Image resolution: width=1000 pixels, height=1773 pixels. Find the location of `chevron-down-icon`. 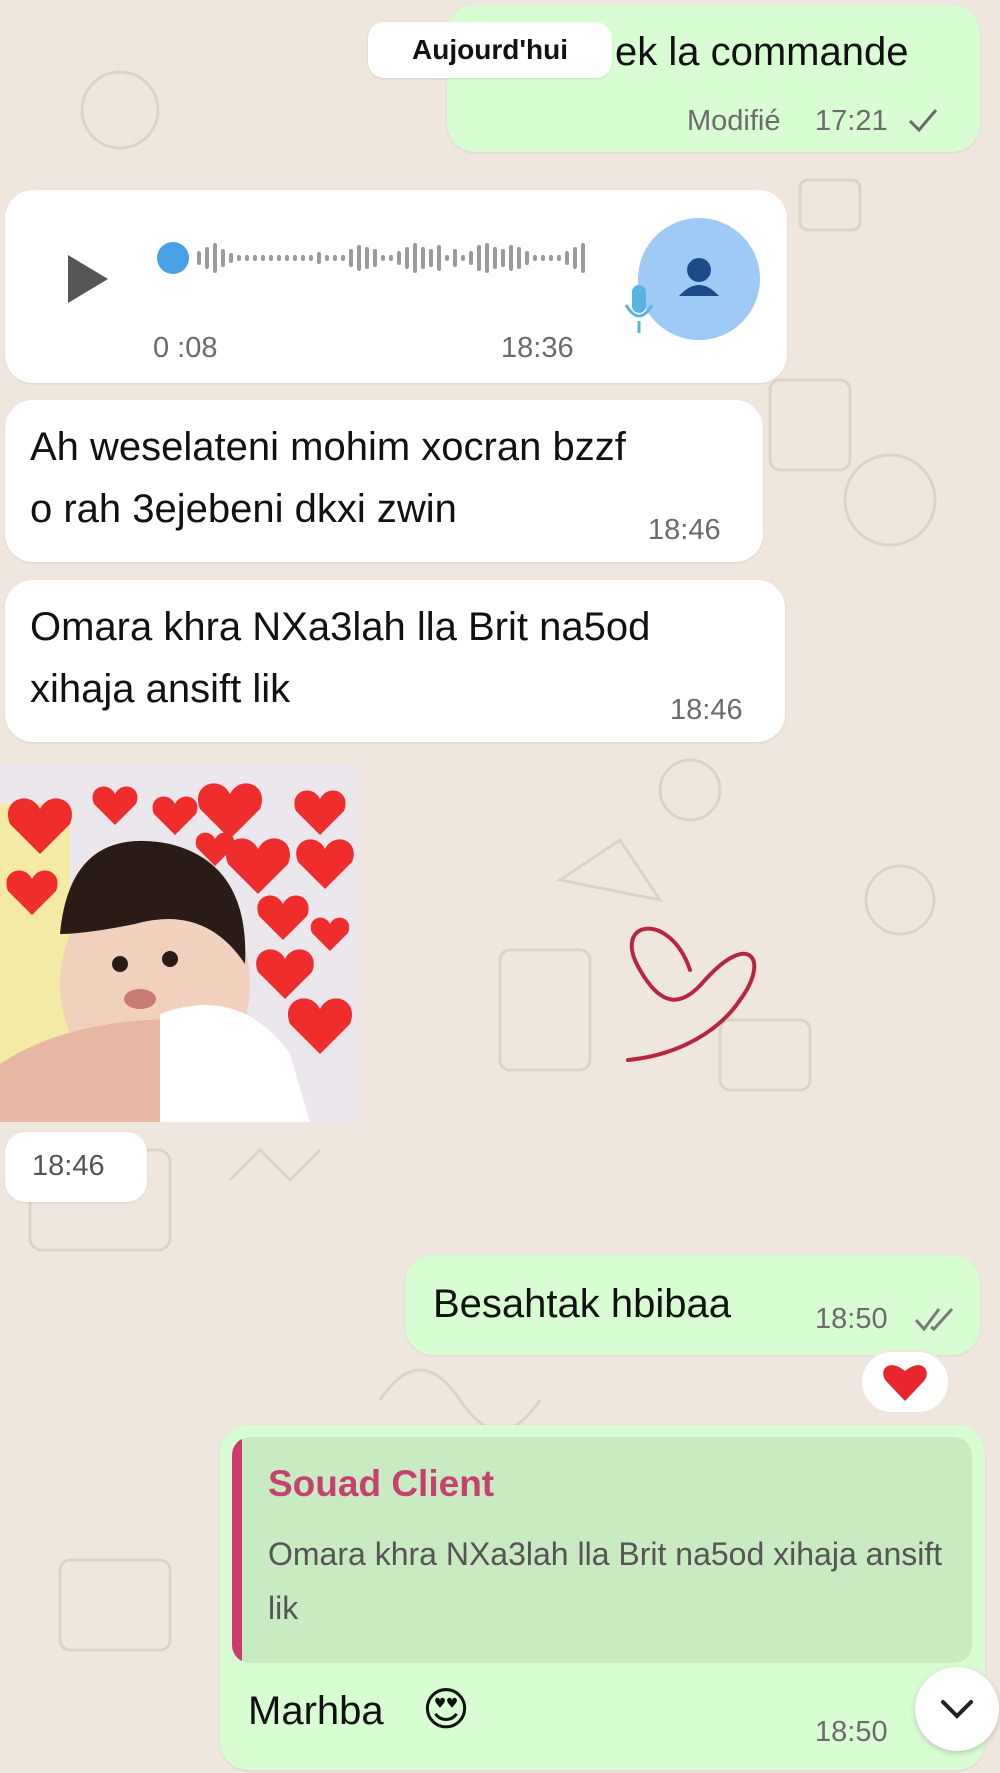

chevron-down-icon is located at coordinates (957, 1709).